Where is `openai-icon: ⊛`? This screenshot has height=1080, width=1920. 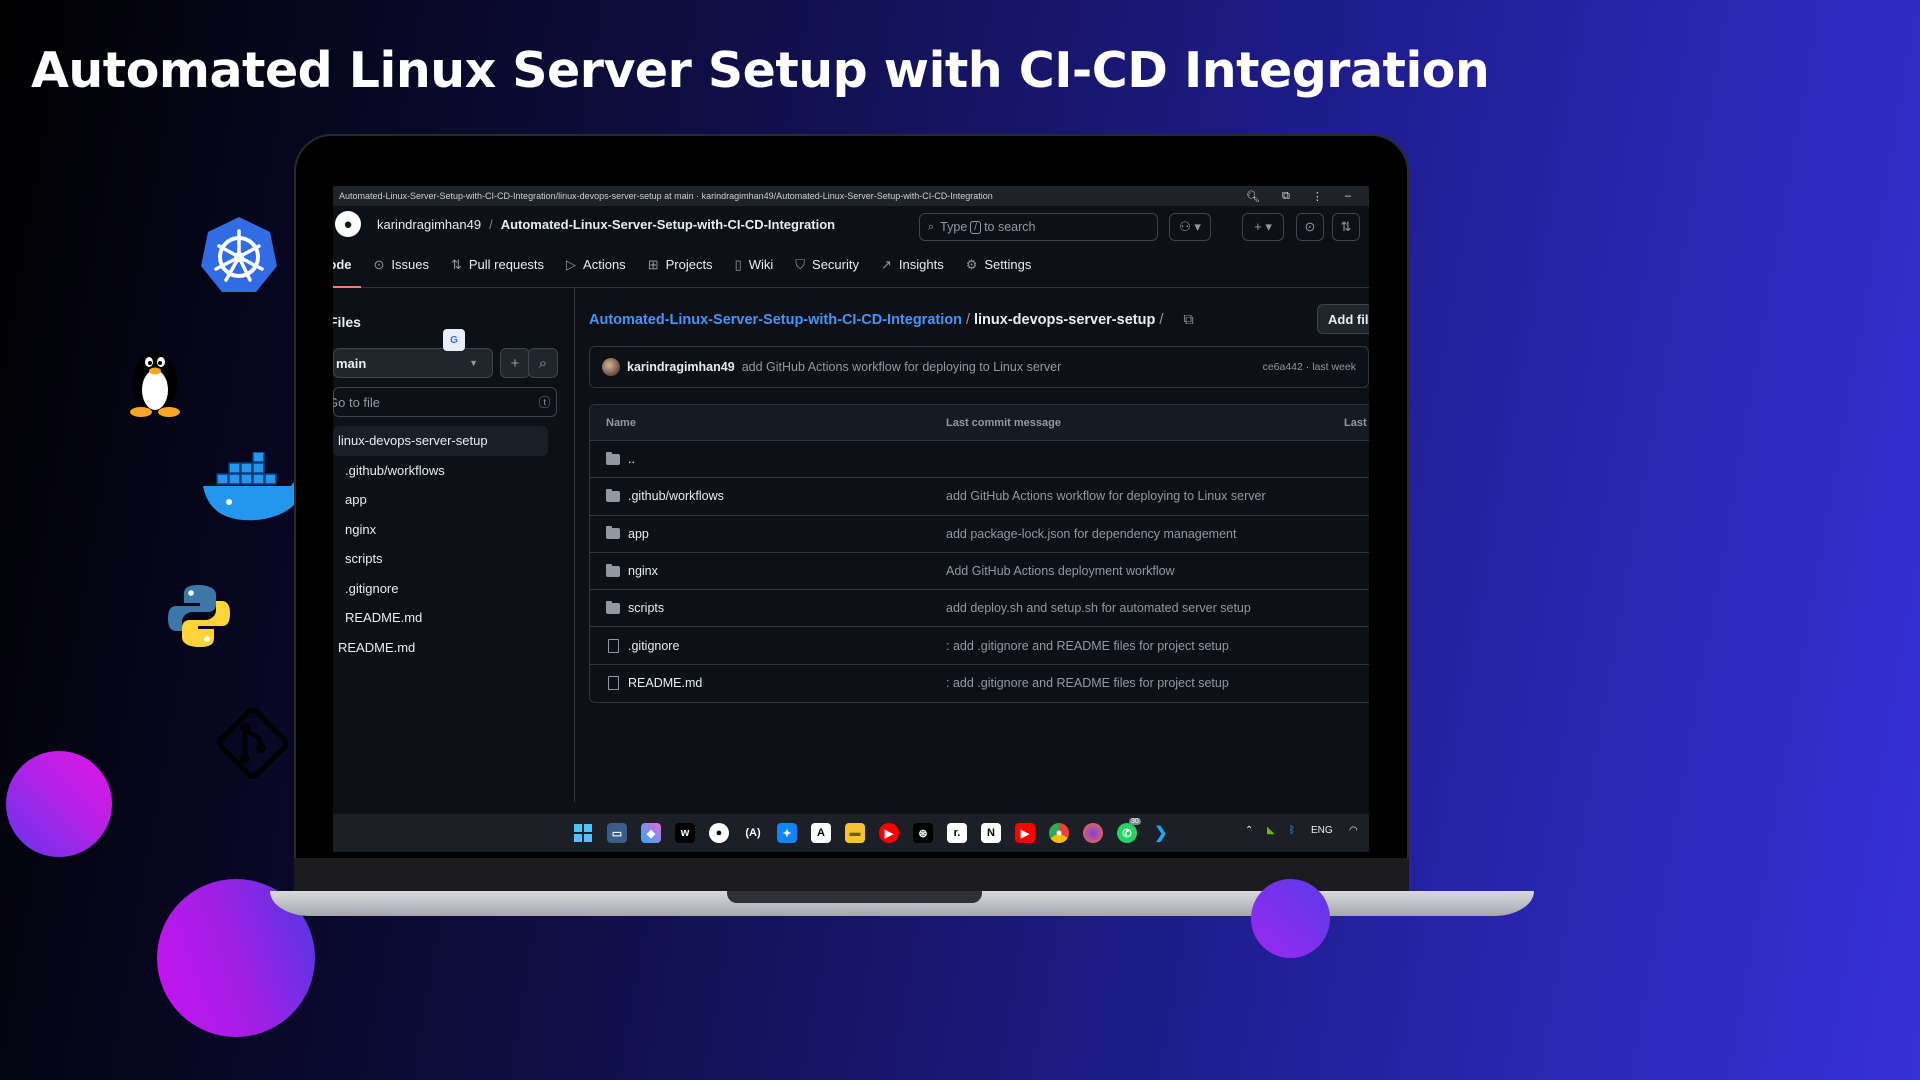 openai-icon: ⊛ is located at coordinates (923, 833).